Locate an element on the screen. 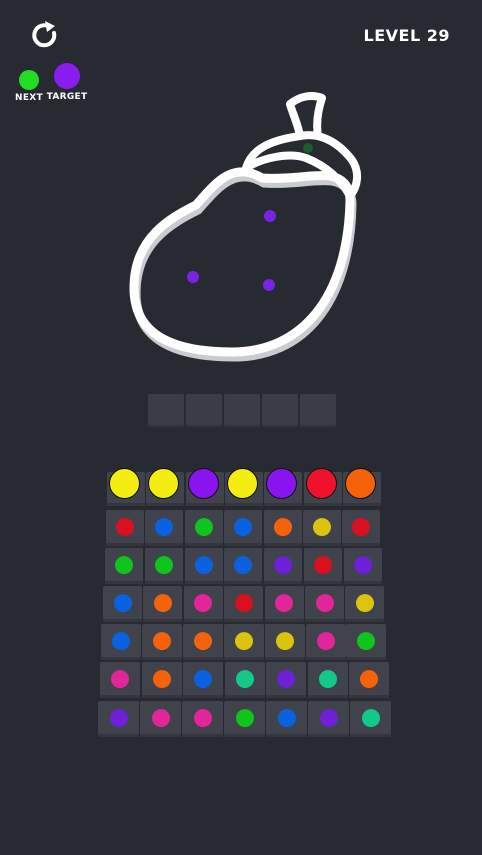  legend-target: TARGET is located at coordinates (67, 82).